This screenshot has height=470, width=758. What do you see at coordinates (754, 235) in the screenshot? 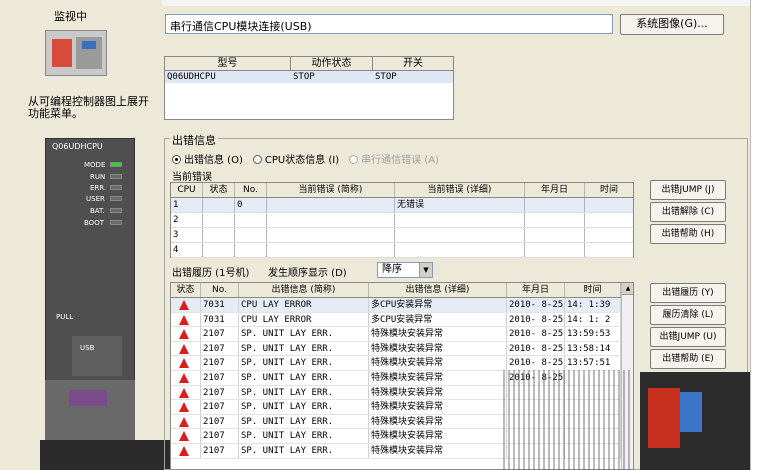
I see `right-edge-strip` at bounding box center [754, 235].